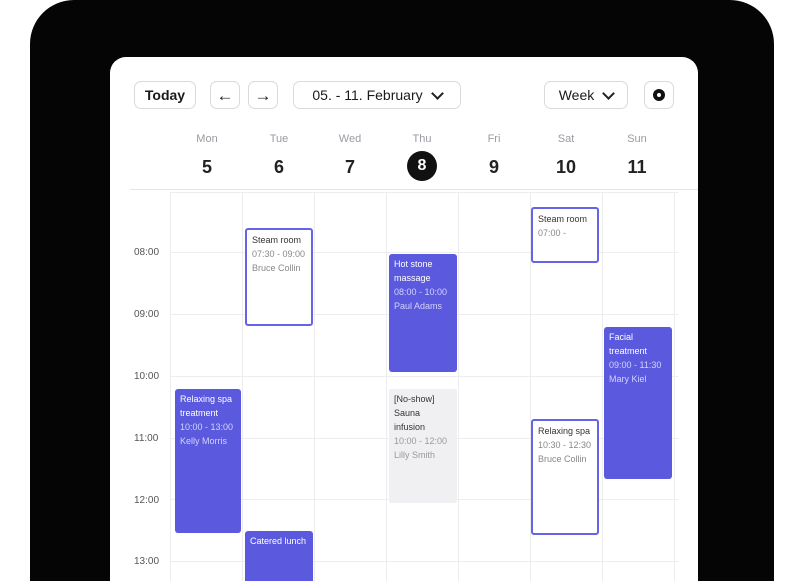 This screenshot has width=793, height=581. Describe the element at coordinates (206, 406) in the screenshot. I see `event-title: Relaxing spa treatment` at that location.